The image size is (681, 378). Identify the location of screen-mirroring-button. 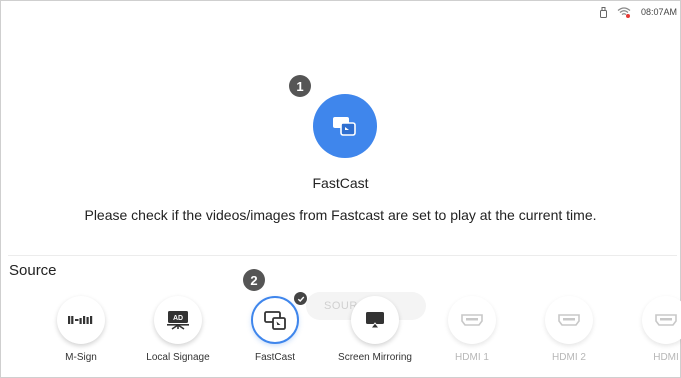
(375, 320).